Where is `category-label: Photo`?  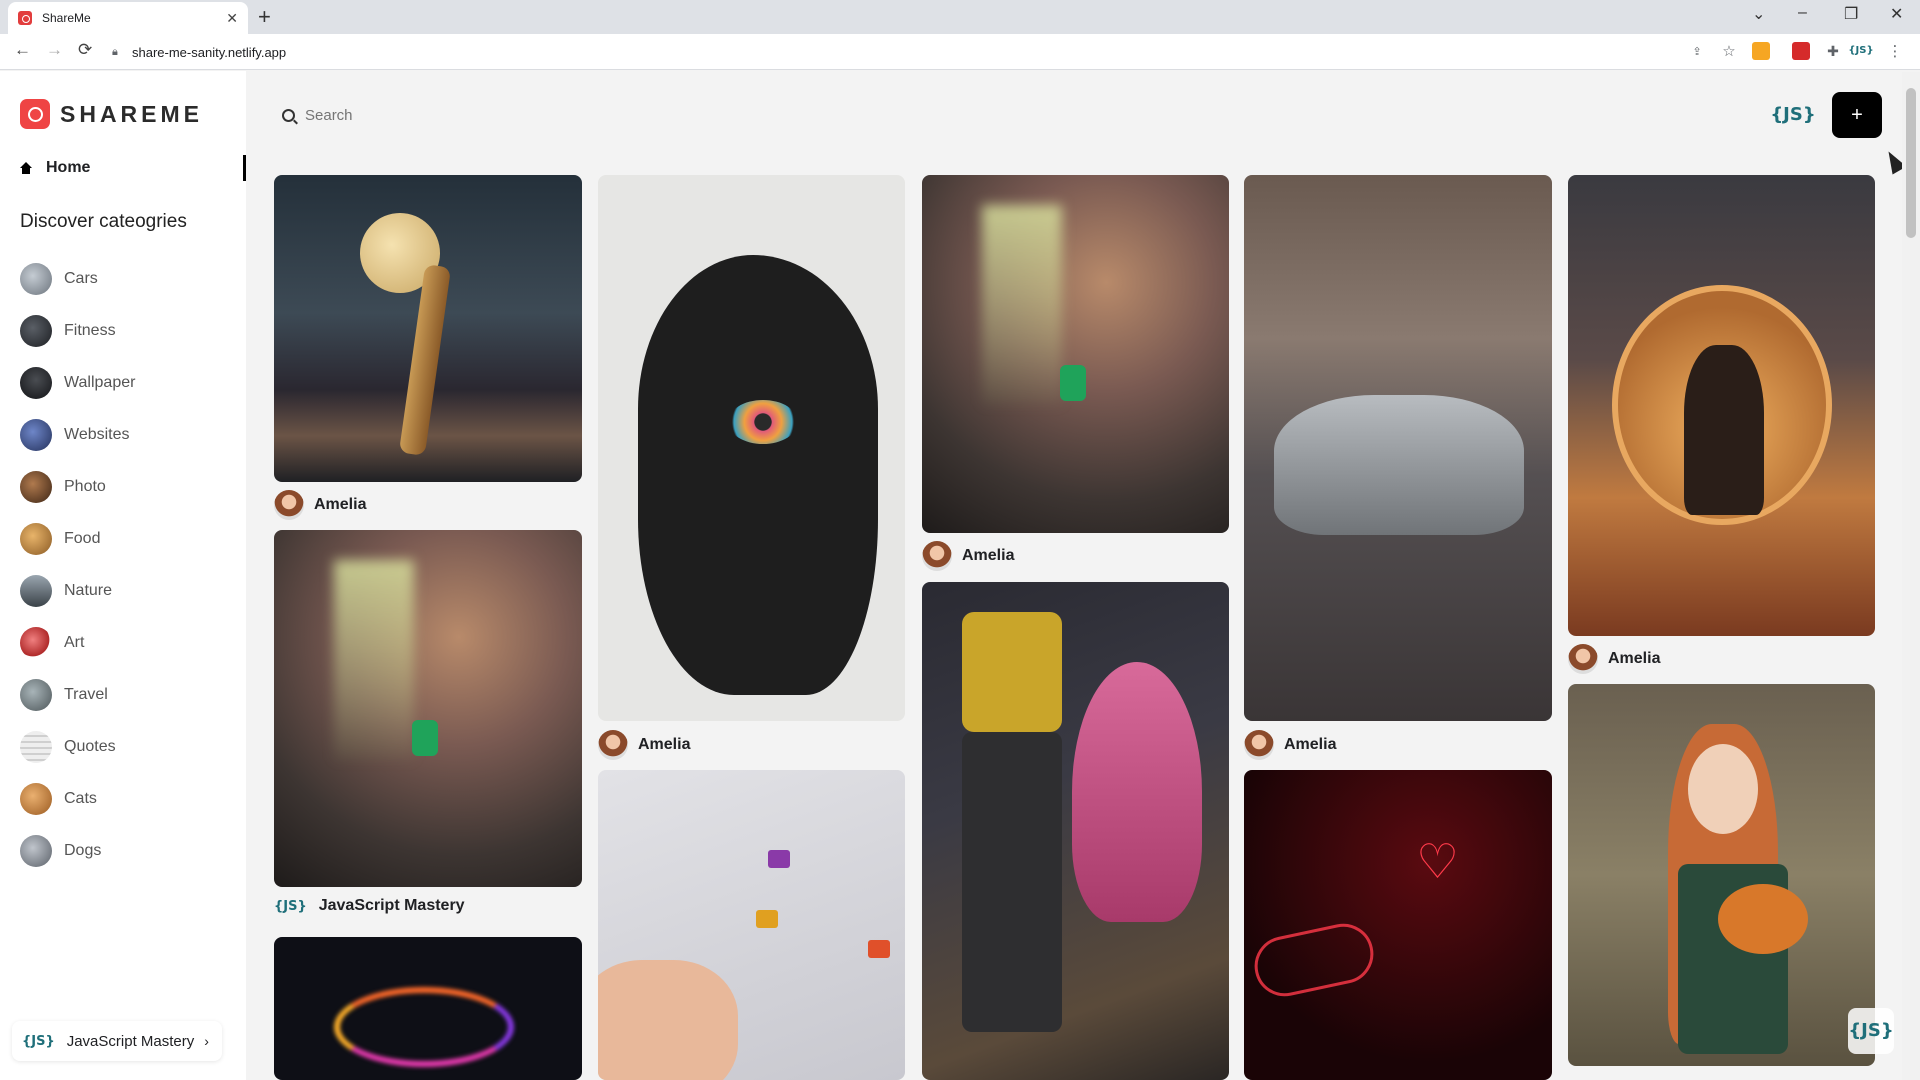
category-label: Photo is located at coordinates (85, 486).